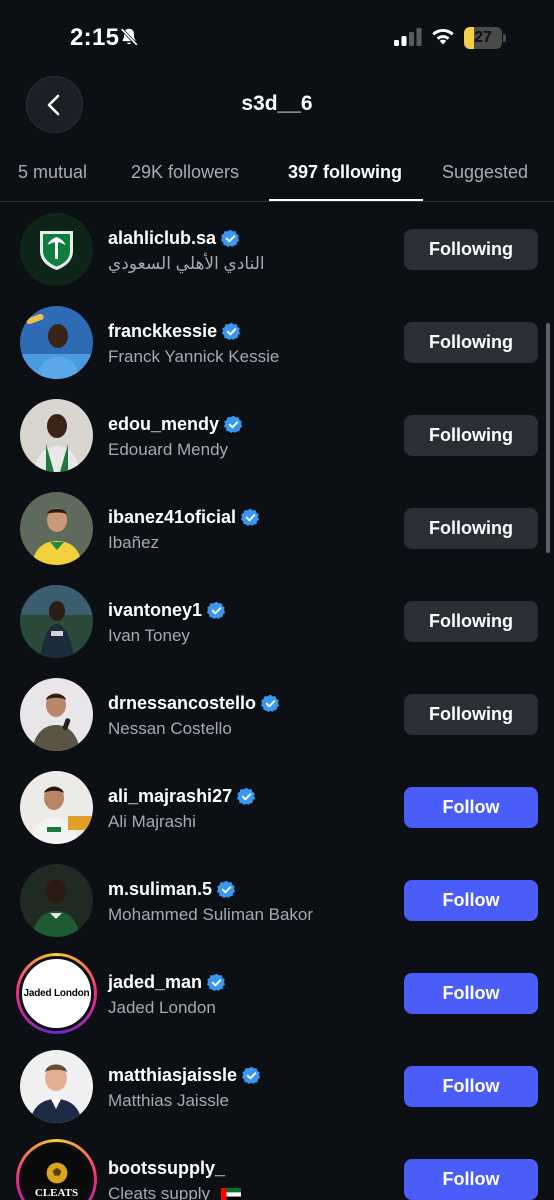  Describe the element at coordinates (168, 1100) in the screenshot. I see `full-name: Matthias Jaissle` at that location.